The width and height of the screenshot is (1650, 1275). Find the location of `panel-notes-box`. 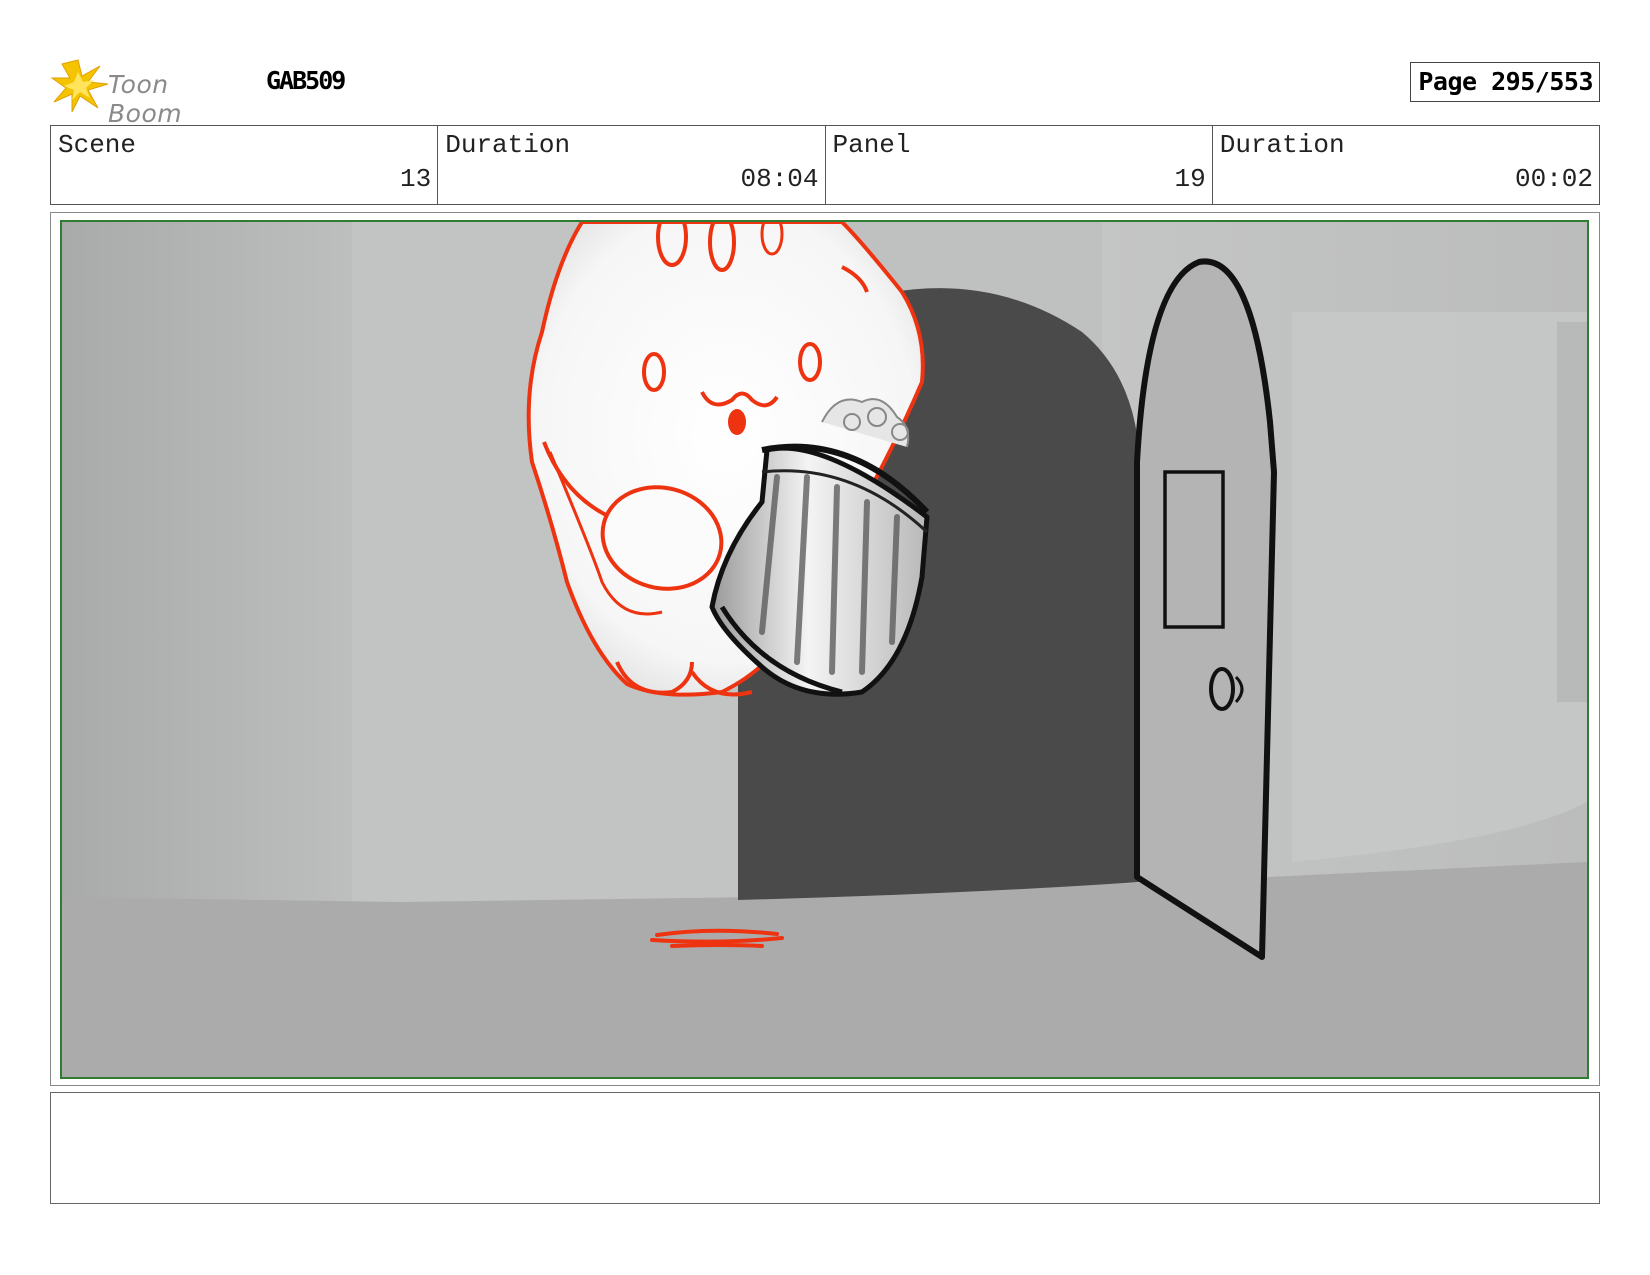

panel-notes-box is located at coordinates (825, 1148).